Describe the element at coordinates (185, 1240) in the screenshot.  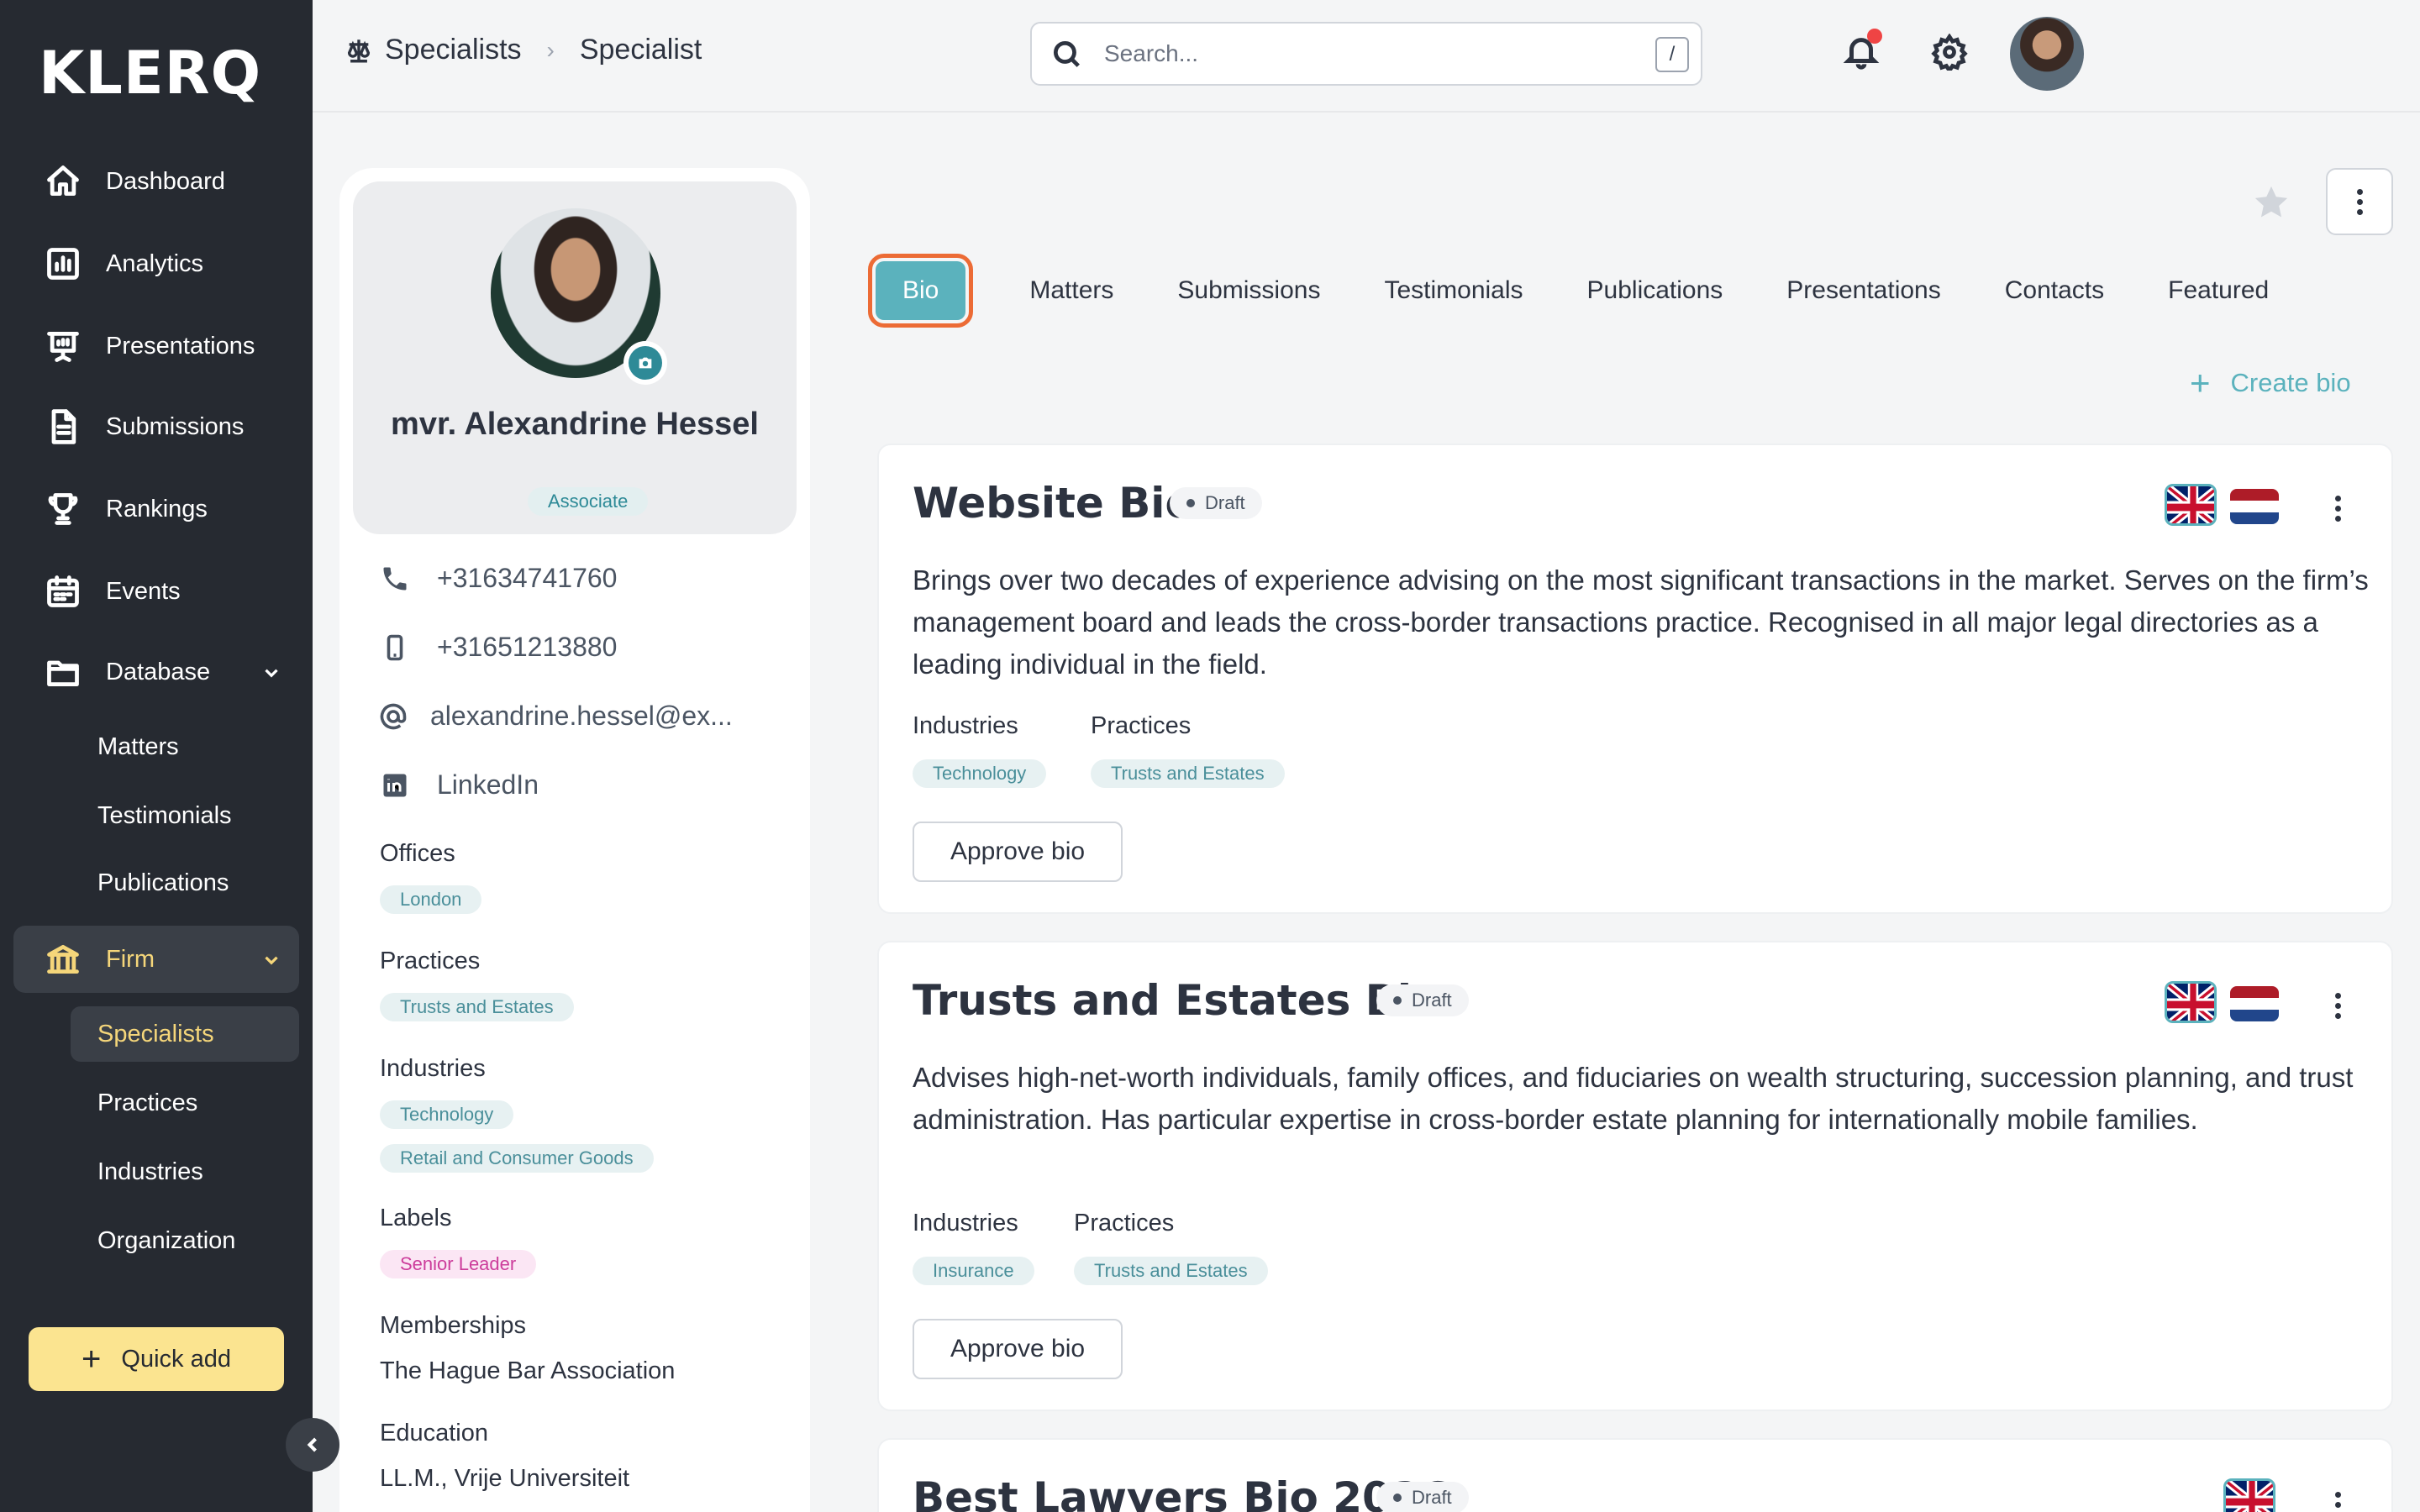
I see `sidebar-subitem-organization: Organization` at that location.